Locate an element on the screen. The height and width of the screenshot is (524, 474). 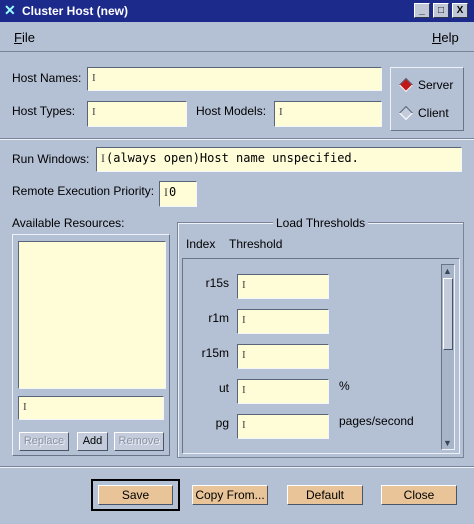
run-windows-label: Run Windows: is located at coordinates (51, 159).